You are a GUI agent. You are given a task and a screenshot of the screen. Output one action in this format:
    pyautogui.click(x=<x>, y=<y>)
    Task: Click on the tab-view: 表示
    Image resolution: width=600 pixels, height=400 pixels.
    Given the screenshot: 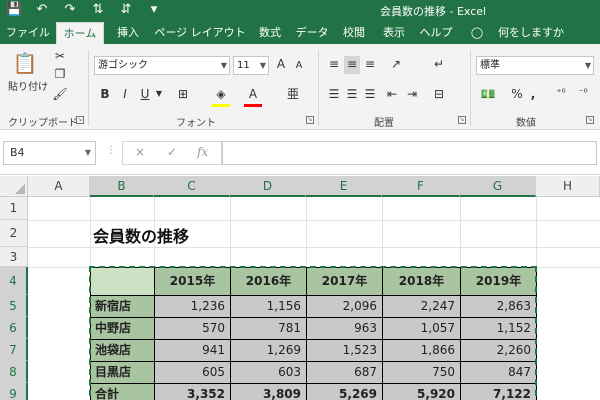 What is the action you would take?
    pyautogui.click(x=394, y=33)
    